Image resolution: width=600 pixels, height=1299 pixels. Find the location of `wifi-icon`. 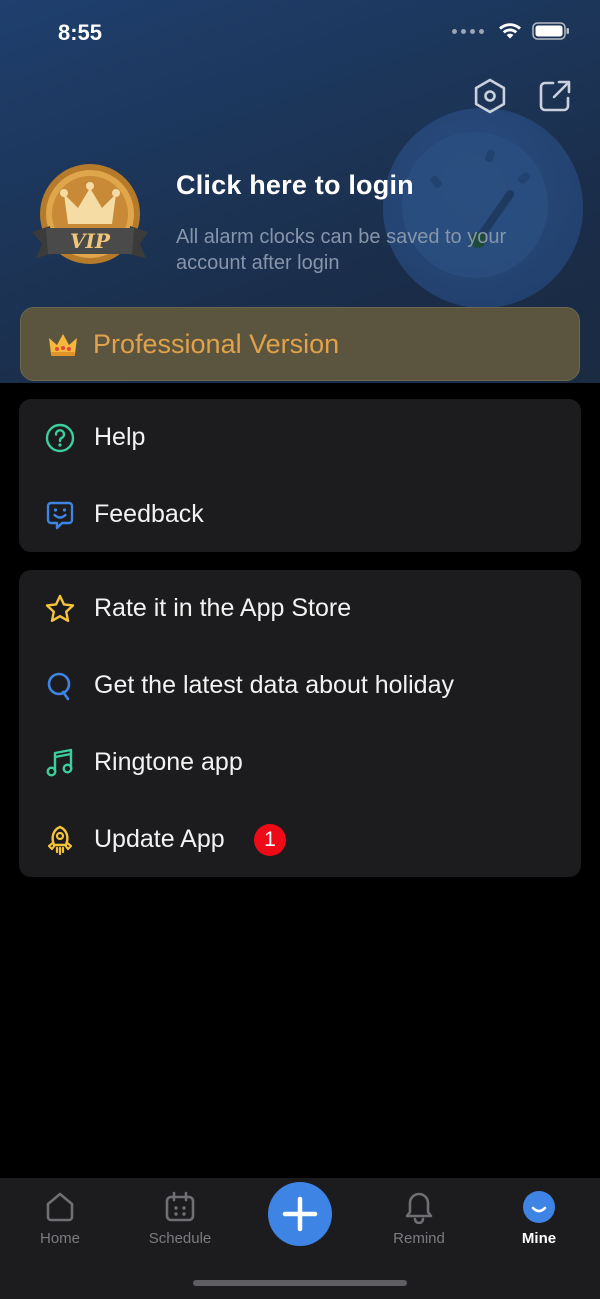

wifi-icon is located at coordinates (510, 31).